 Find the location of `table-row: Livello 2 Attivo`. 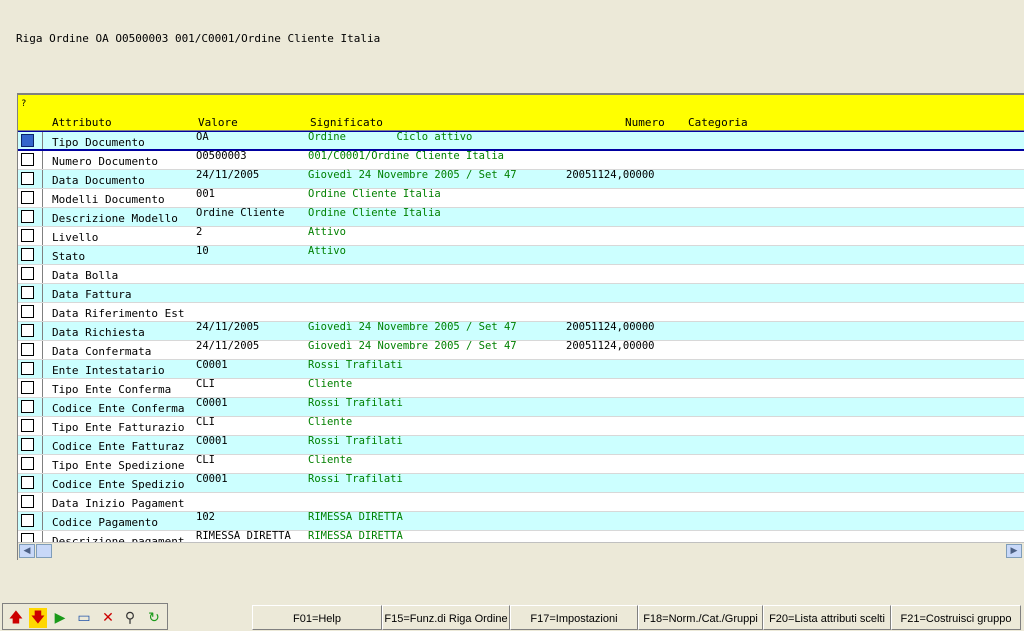

table-row: Livello 2 Attivo is located at coordinates (521, 236).